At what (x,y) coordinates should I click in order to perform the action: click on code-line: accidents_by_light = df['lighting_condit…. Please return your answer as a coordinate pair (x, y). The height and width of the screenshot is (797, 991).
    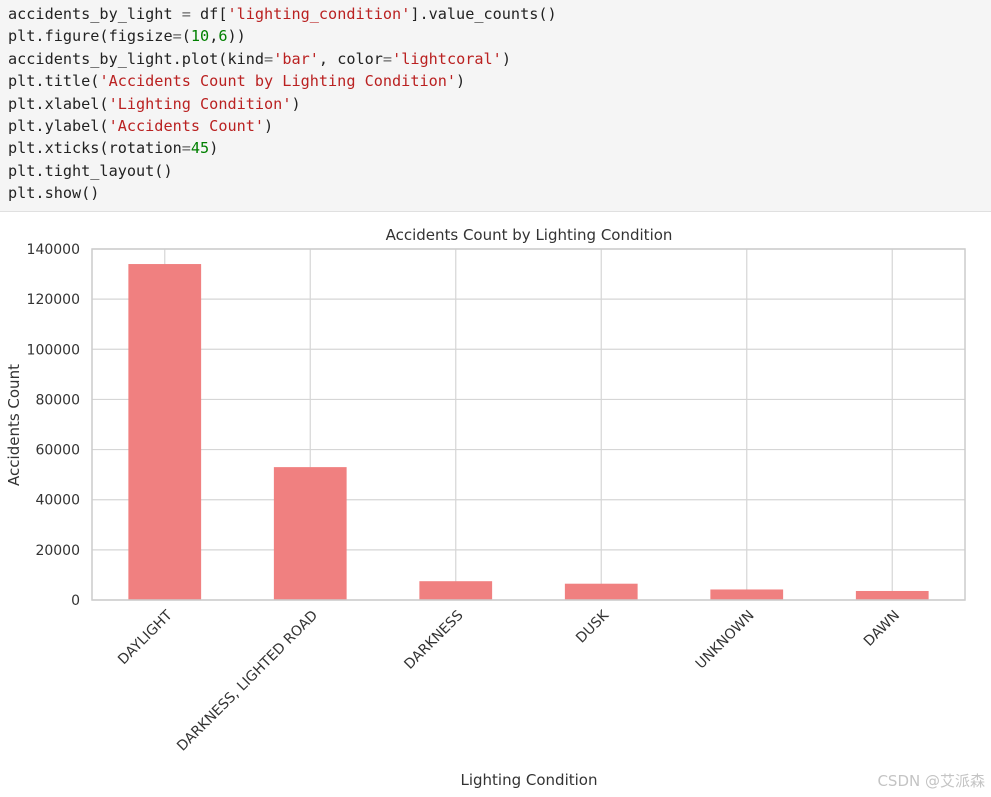
    Looking at the image, I should click on (499, 14).